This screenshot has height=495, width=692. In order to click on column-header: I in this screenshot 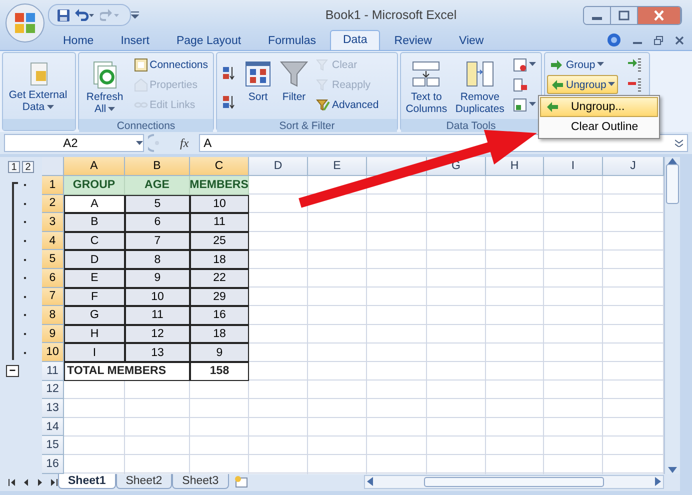, I will do `click(573, 166)`.